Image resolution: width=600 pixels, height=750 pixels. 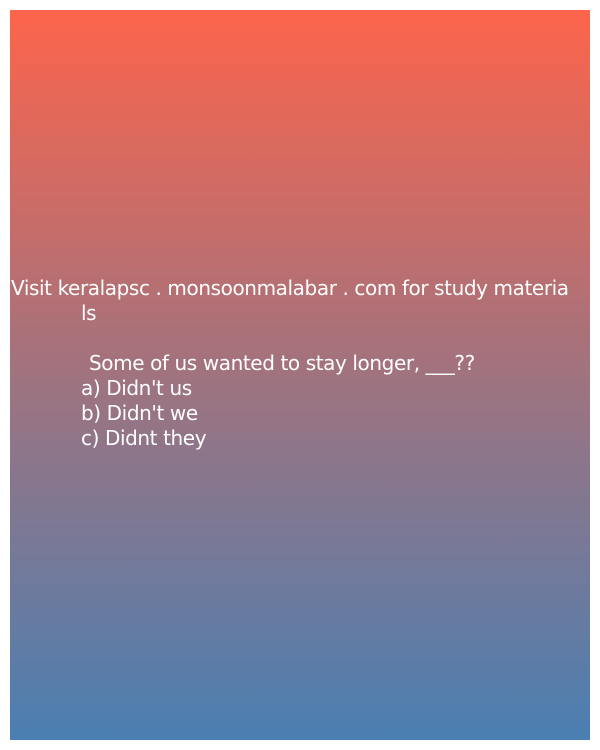 What do you see at coordinates (136, 388) in the screenshot?
I see `option-a: a) Didn't us` at bounding box center [136, 388].